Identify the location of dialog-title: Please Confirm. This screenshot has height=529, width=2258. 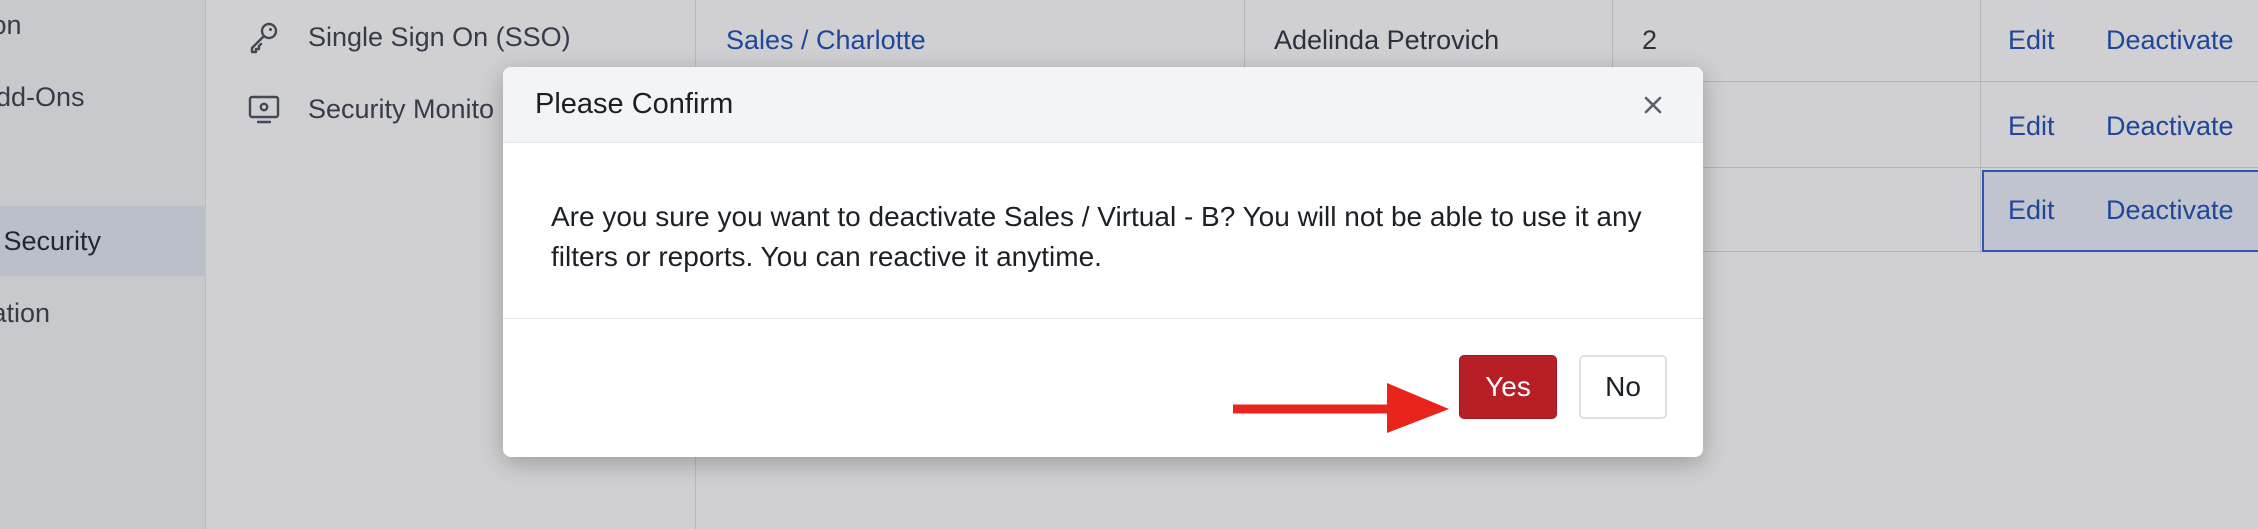
(634, 104).